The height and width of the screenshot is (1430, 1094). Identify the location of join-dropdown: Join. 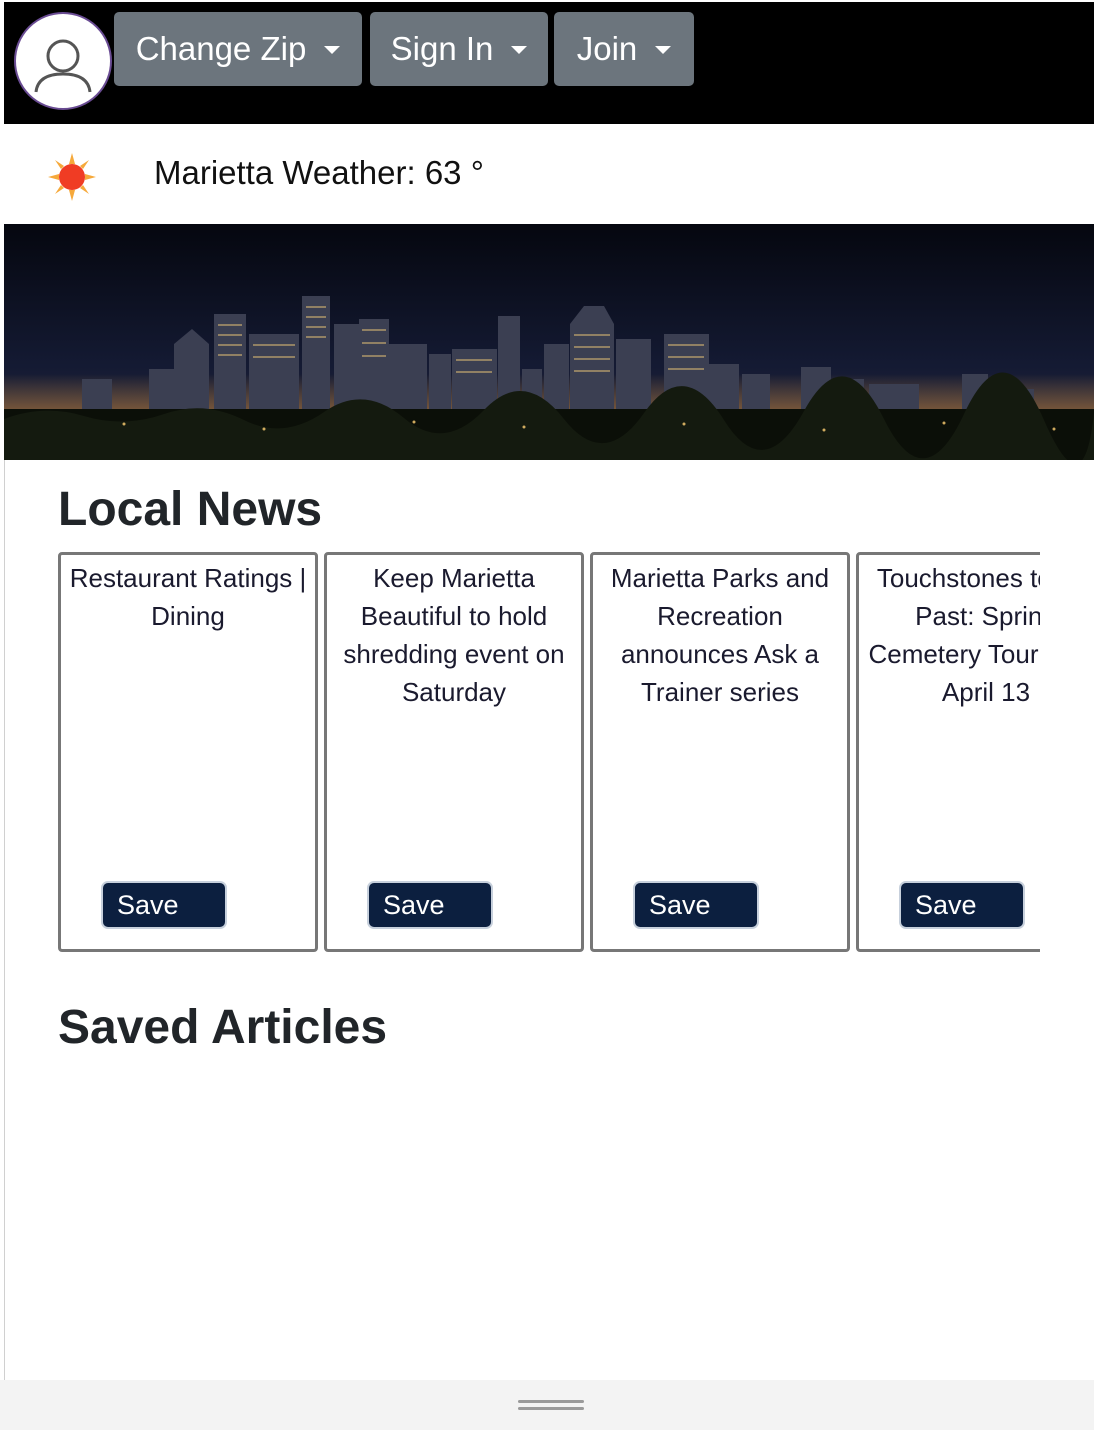
(624, 49).